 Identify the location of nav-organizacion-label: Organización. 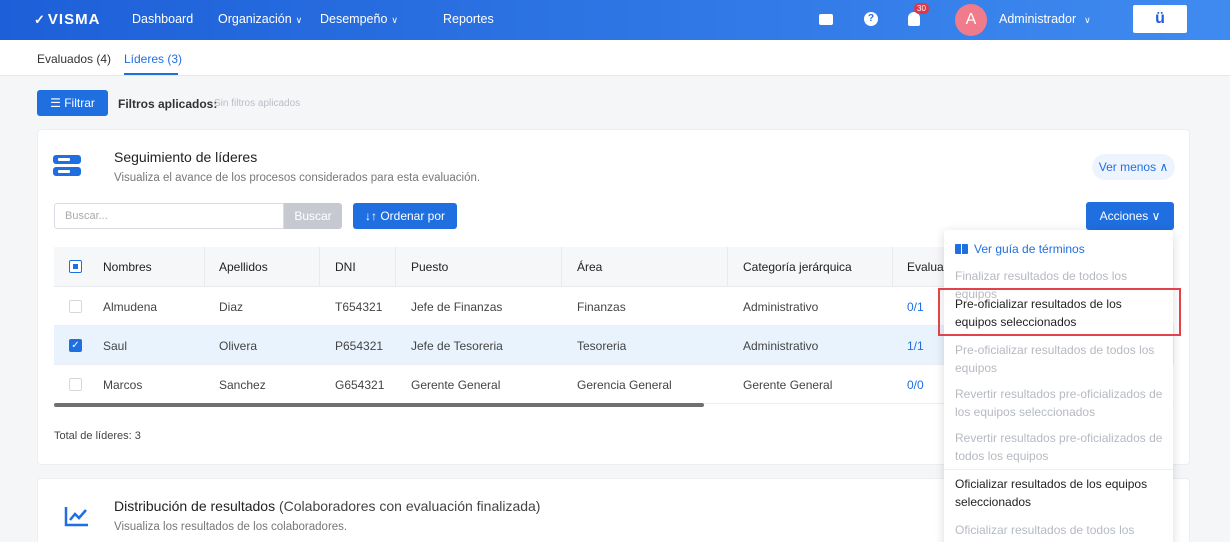
(255, 19).